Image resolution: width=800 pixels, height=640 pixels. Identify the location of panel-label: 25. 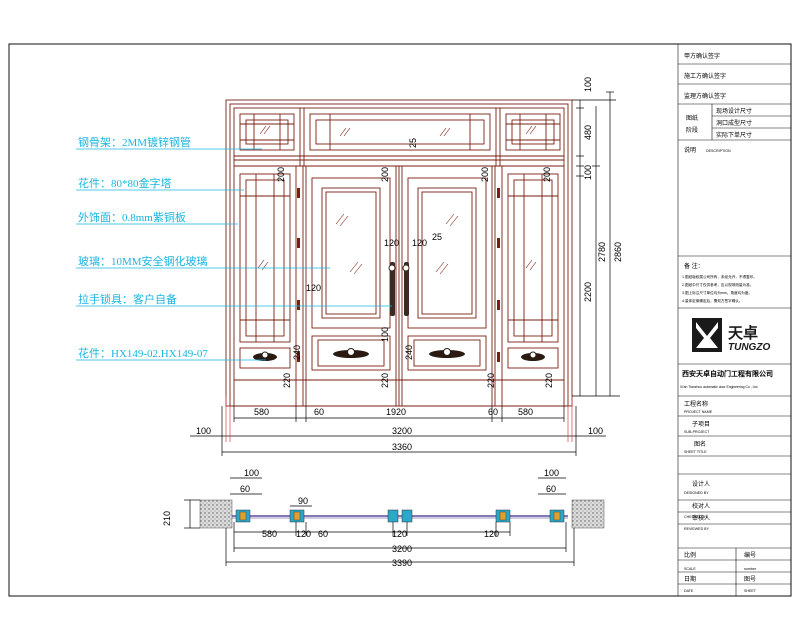
(437, 237).